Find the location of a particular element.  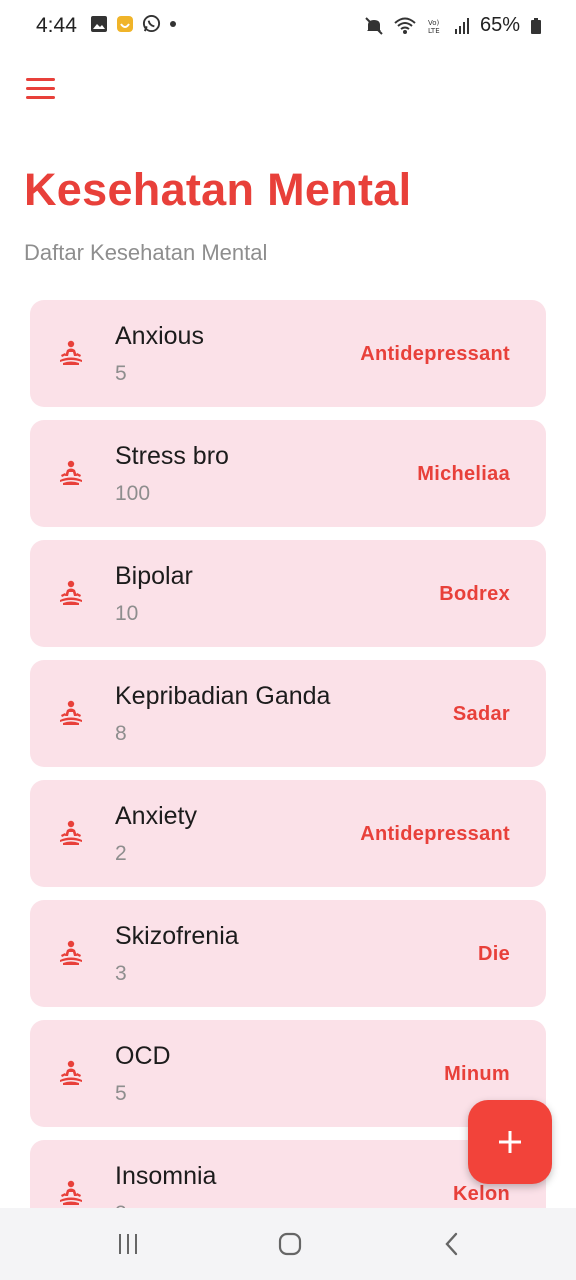

item-name: Anxious is located at coordinates (159, 336).